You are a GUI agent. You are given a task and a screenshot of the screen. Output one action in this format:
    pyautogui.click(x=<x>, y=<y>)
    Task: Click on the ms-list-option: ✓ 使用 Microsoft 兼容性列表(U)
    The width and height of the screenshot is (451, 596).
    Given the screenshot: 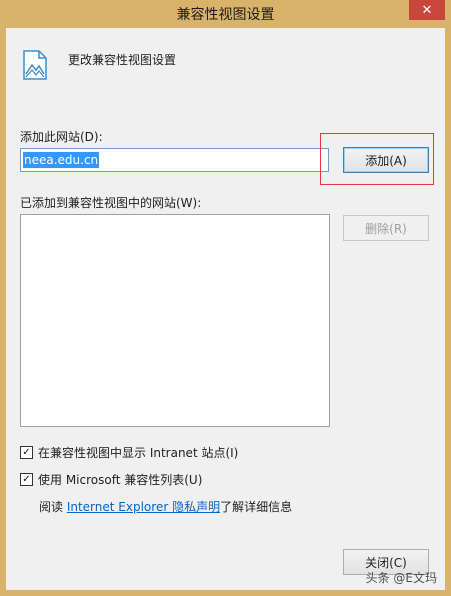 What is the action you would take?
    pyautogui.click(x=111, y=479)
    